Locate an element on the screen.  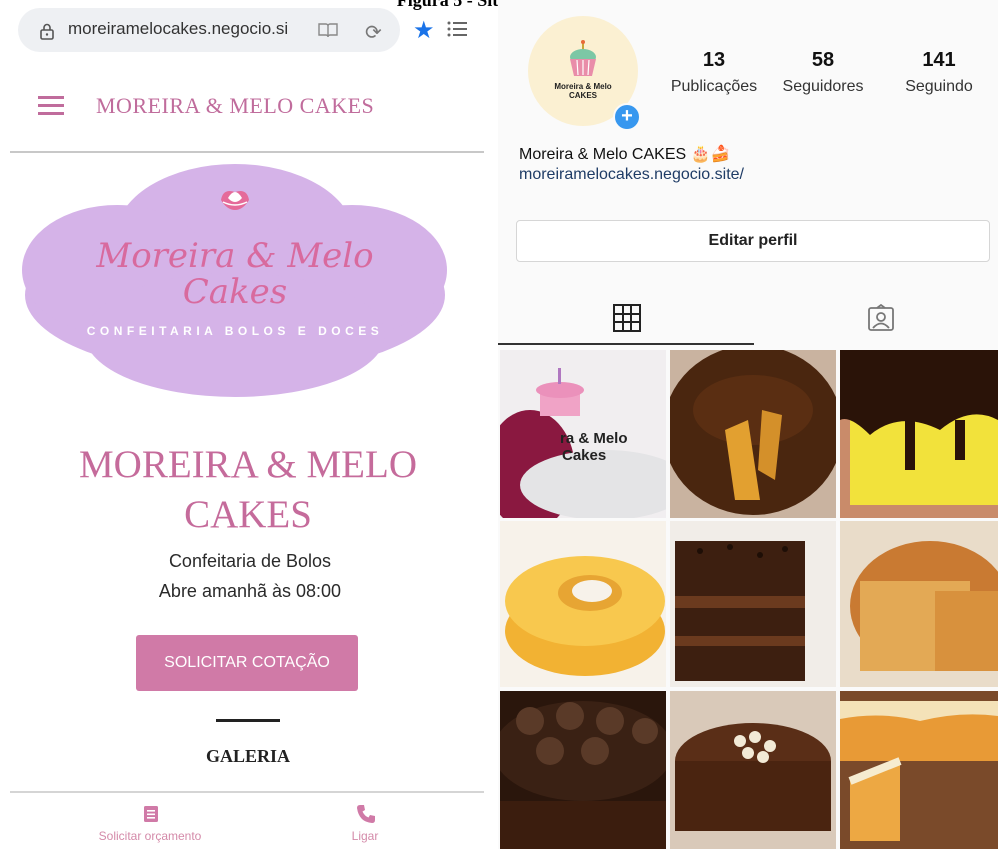
post-text-line1: ra & Melo is located at coordinates (594, 438).